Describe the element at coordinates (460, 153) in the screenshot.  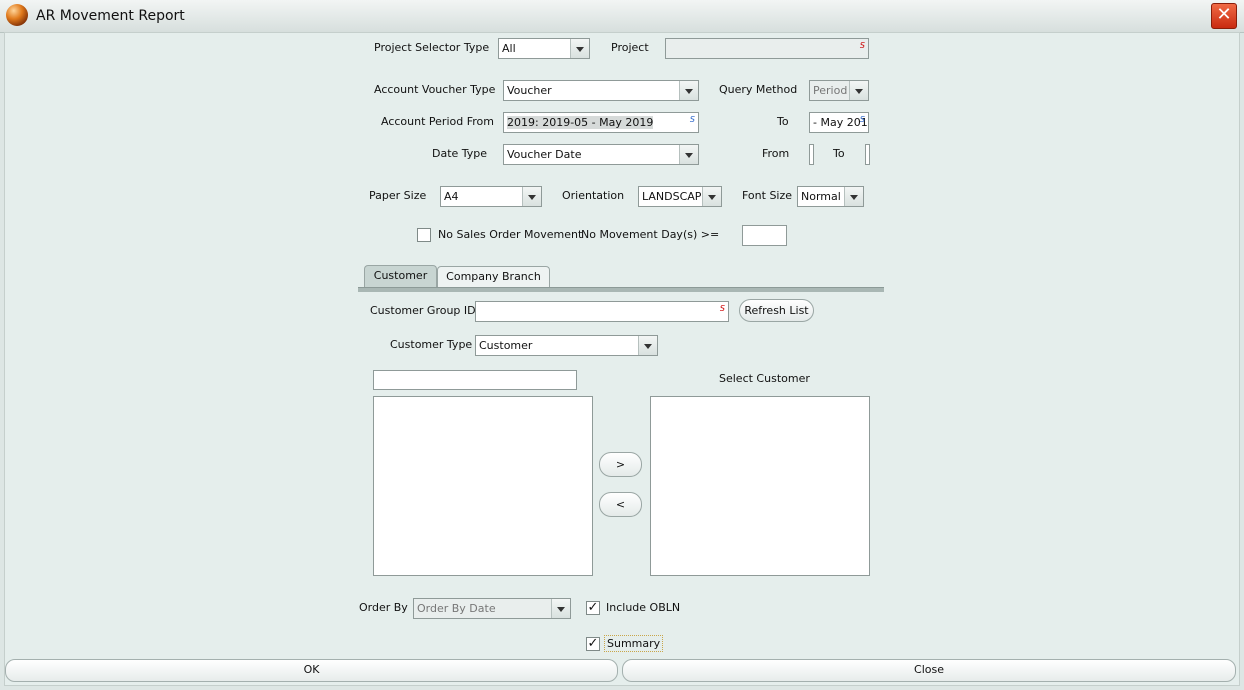
I see `date-type-label: Date Type` at that location.